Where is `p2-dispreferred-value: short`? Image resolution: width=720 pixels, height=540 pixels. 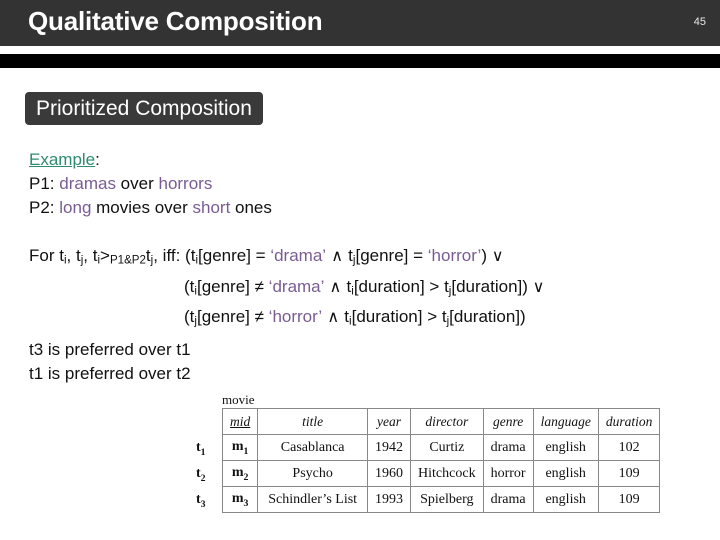 p2-dispreferred-value: short is located at coordinates (211, 207).